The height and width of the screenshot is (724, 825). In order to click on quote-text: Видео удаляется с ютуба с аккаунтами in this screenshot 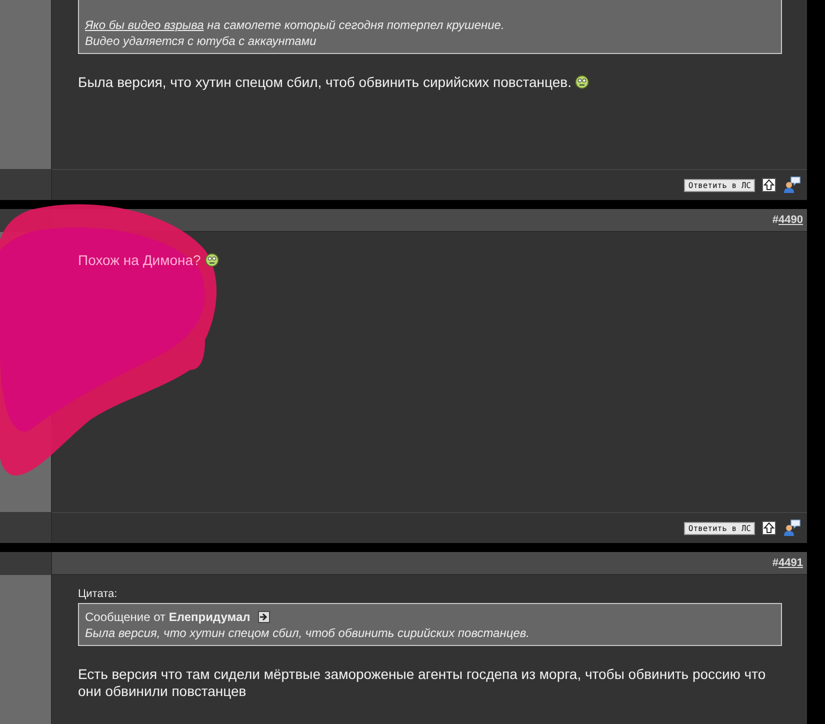, I will do `click(201, 41)`.